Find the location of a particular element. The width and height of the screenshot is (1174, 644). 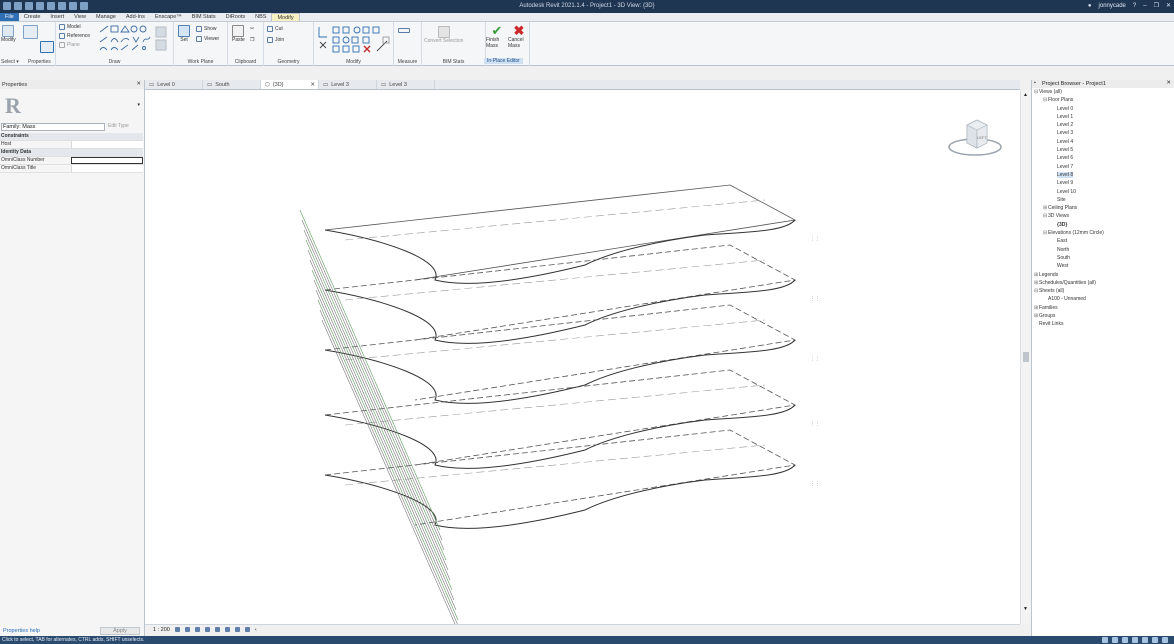

browser-node: West is located at coordinates (1103, 266).